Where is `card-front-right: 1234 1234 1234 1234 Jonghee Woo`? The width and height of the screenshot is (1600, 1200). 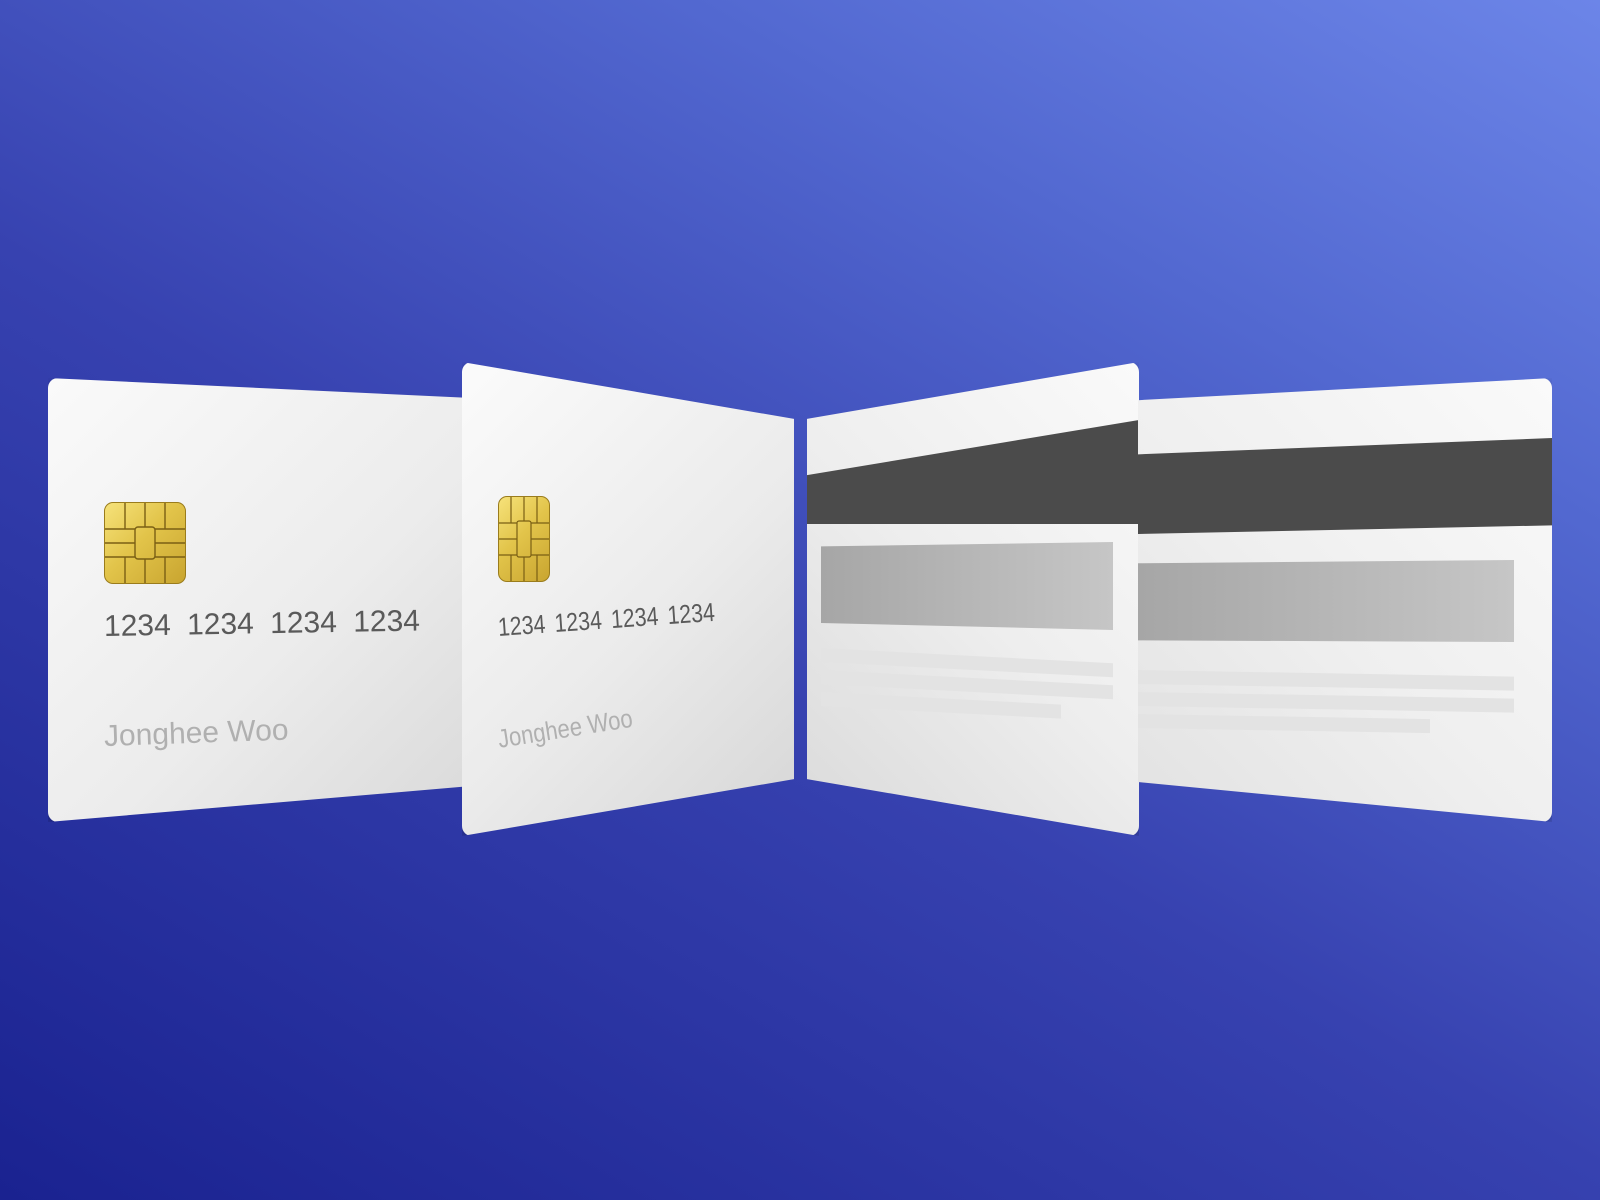 card-front-right: 1234 1234 1234 1234 Jonghee Woo is located at coordinates (628, 599).